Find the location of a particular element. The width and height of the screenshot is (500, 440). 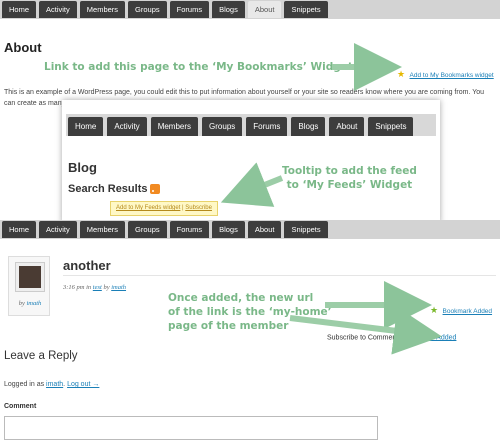

arrow-to-tooltip is located at coordinates (252, 184).